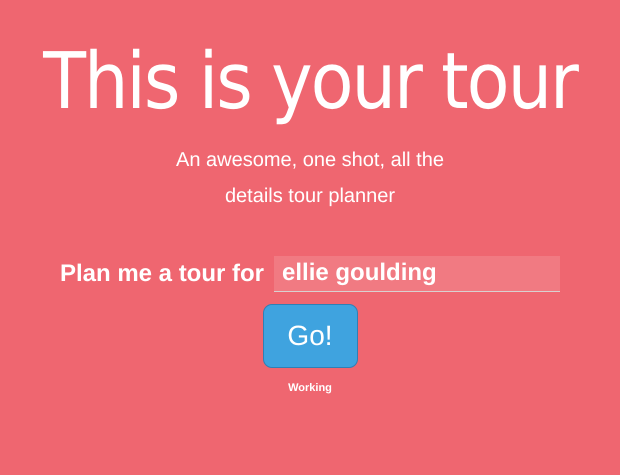  Describe the element at coordinates (417, 274) in the screenshot. I see `artist-field: ellie goulding` at that location.